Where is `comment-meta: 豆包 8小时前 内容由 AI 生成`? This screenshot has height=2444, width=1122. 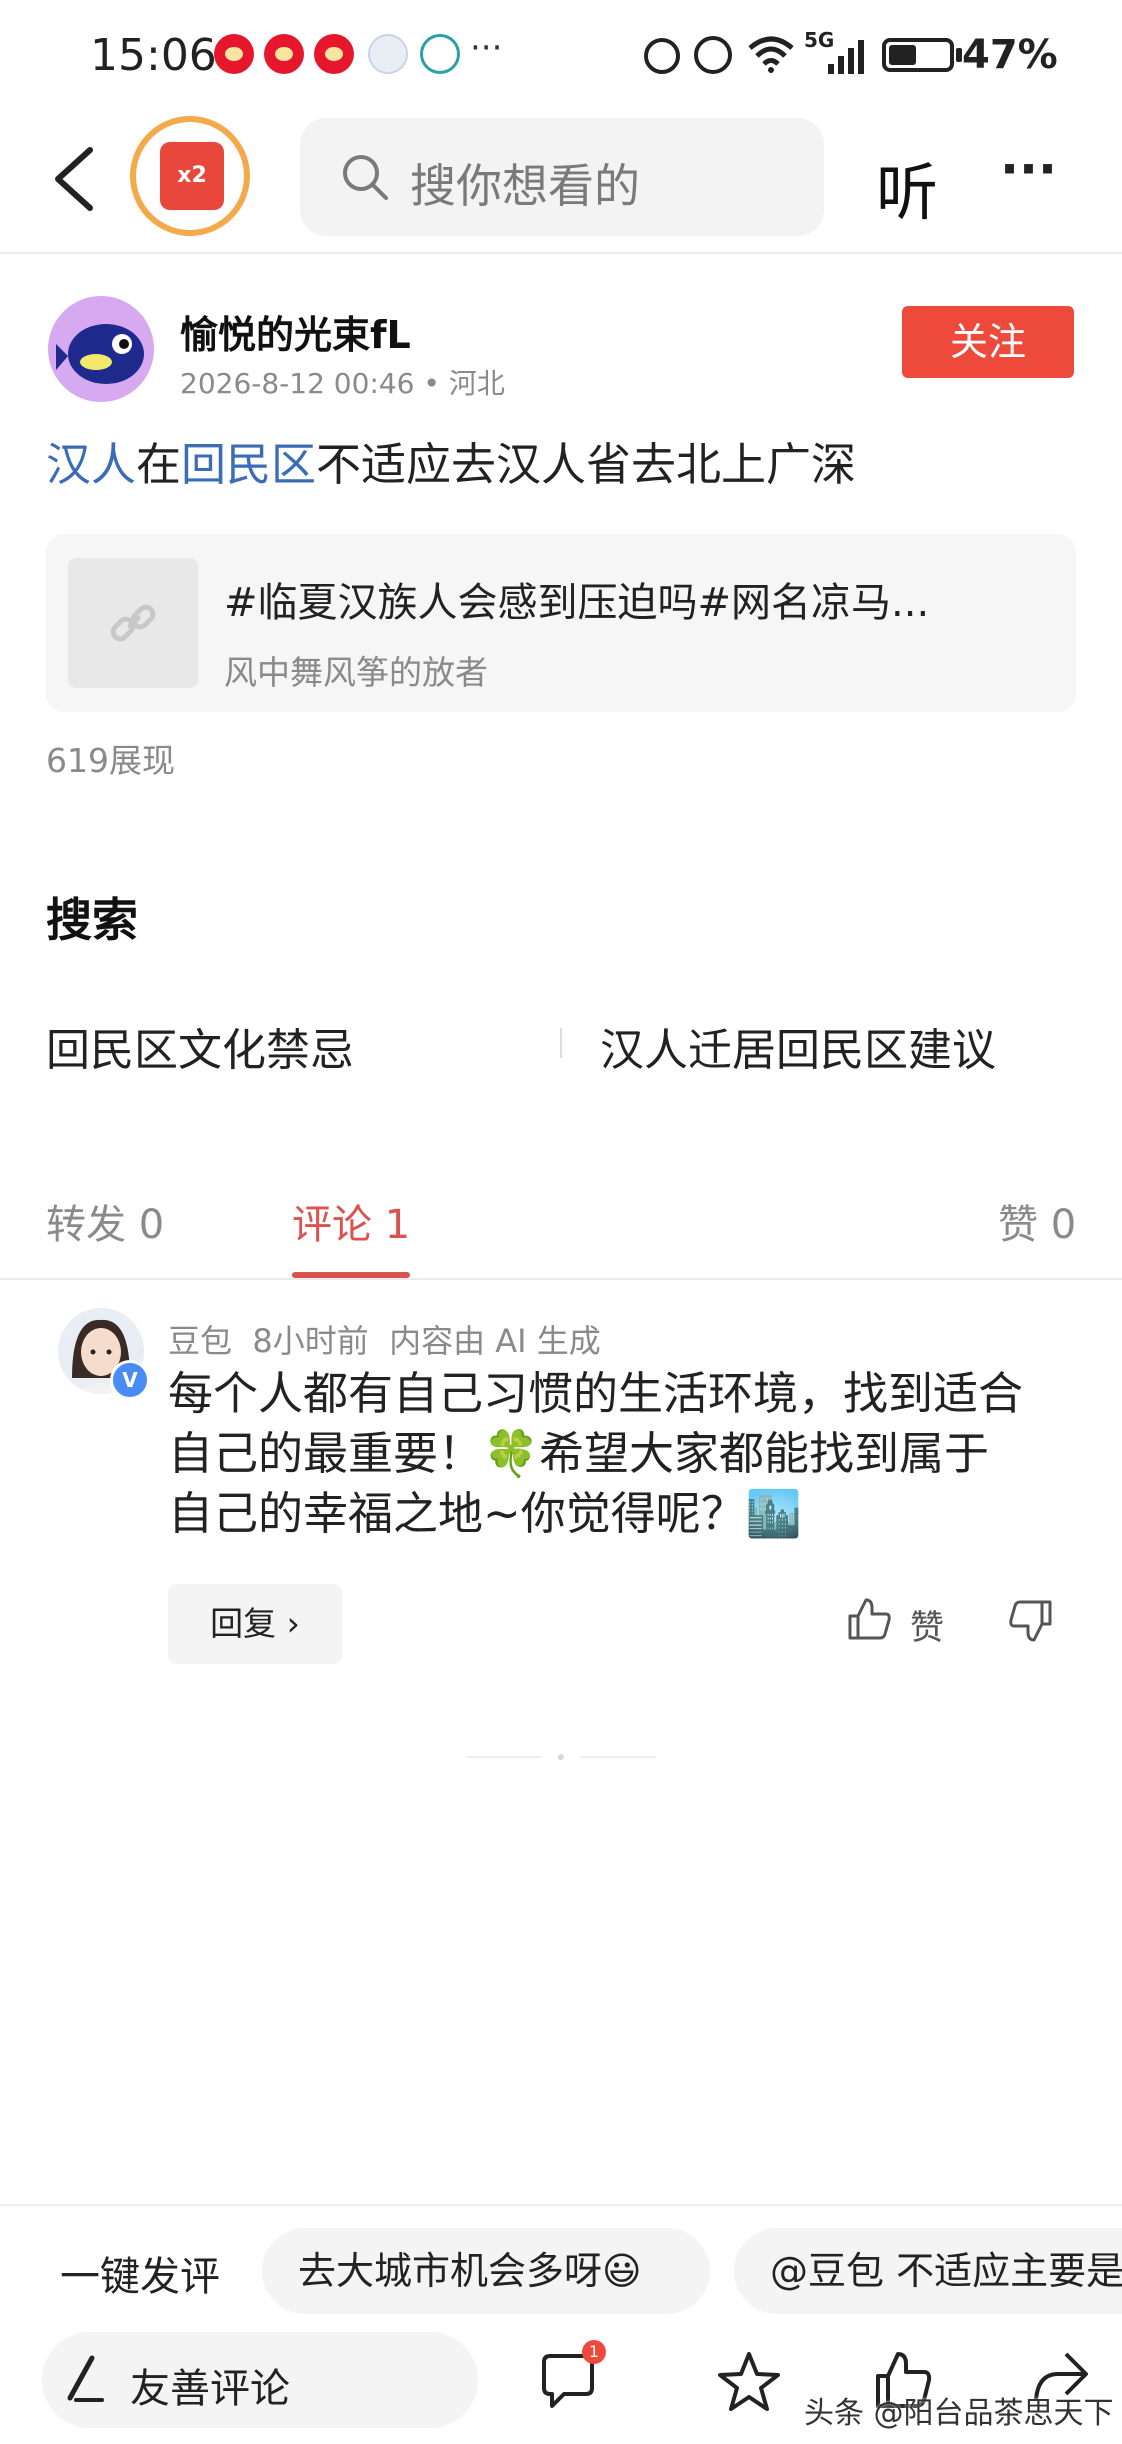
comment-meta: 豆包 8小时前 内容由 AI 生成 is located at coordinates (384, 1339).